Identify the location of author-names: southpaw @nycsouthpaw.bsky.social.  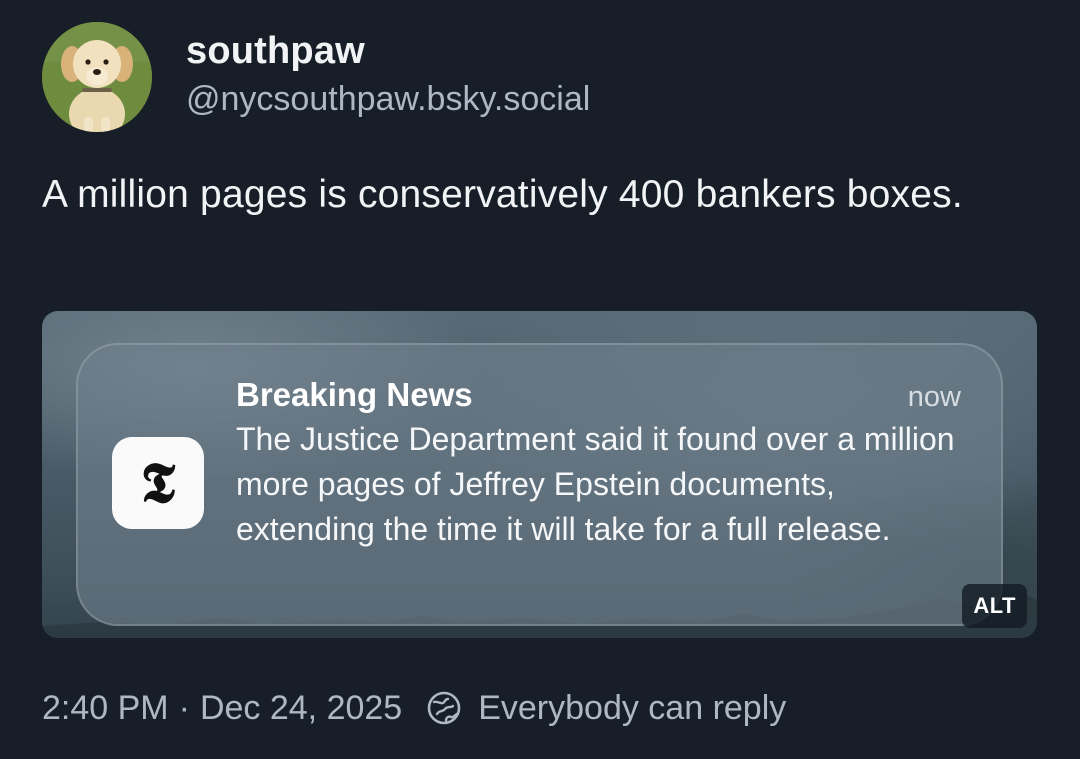
(388, 74).